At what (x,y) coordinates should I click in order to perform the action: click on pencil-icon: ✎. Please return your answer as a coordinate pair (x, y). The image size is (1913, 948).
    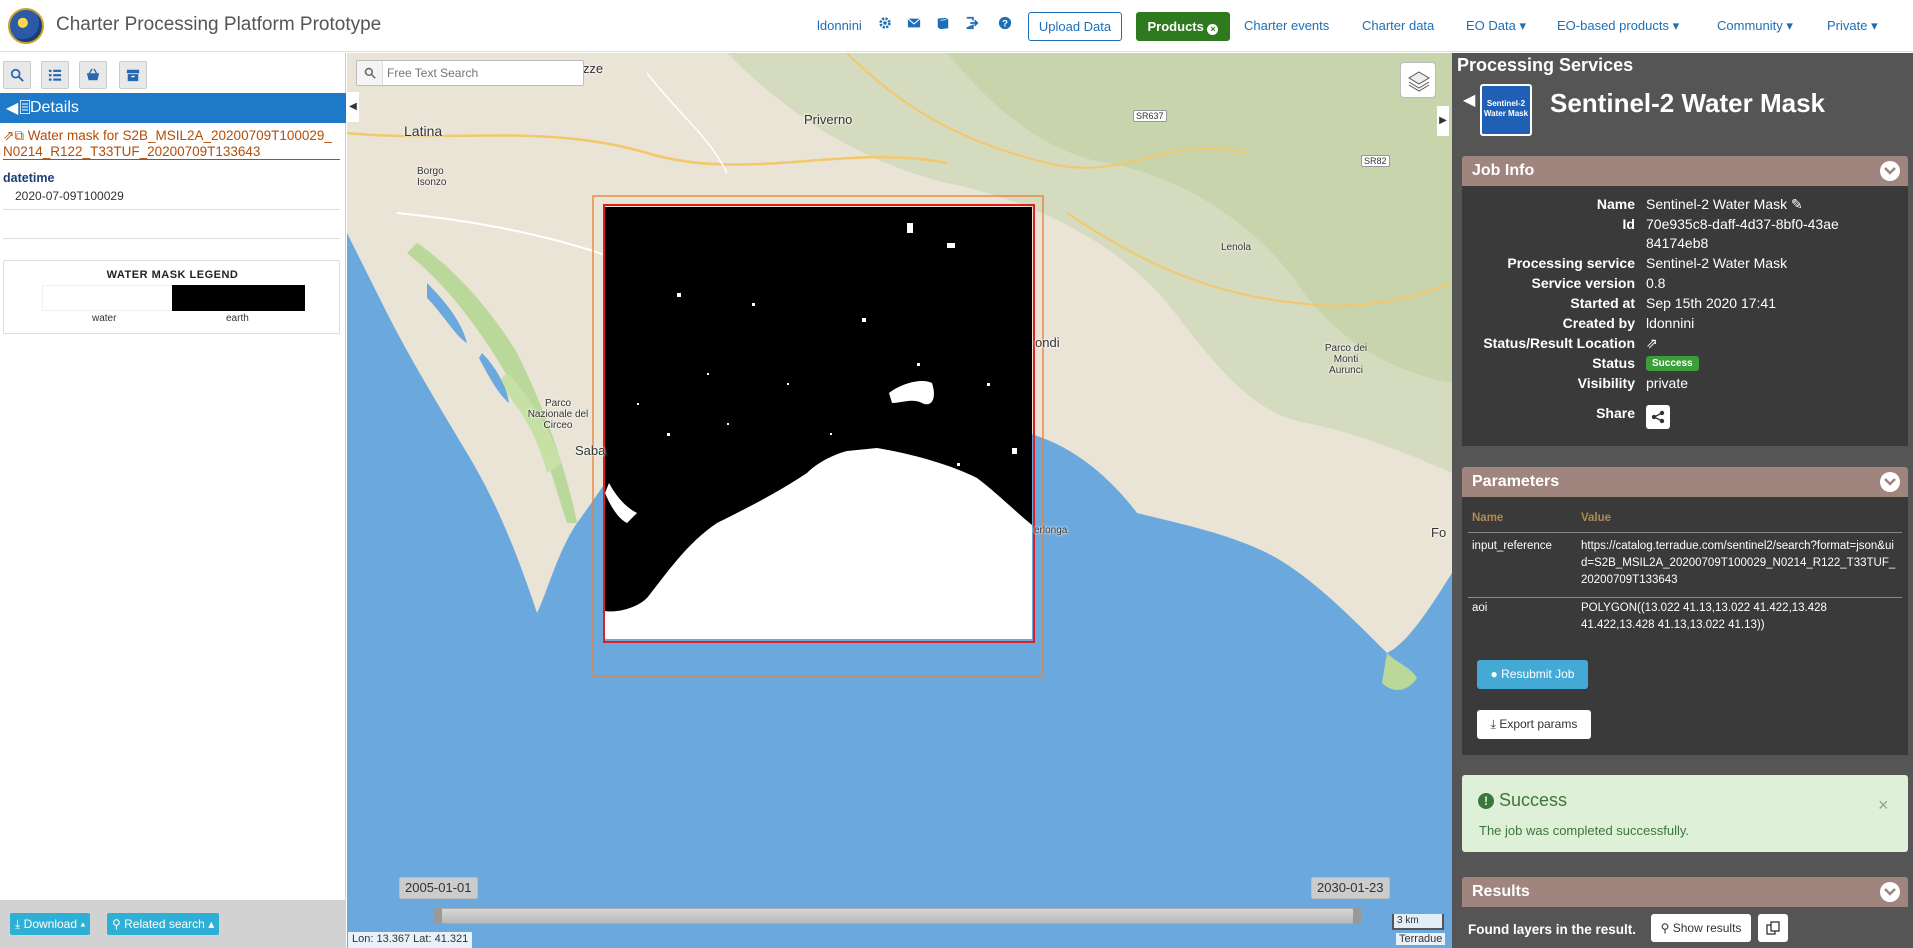
    Looking at the image, I should click on (1797, 204).